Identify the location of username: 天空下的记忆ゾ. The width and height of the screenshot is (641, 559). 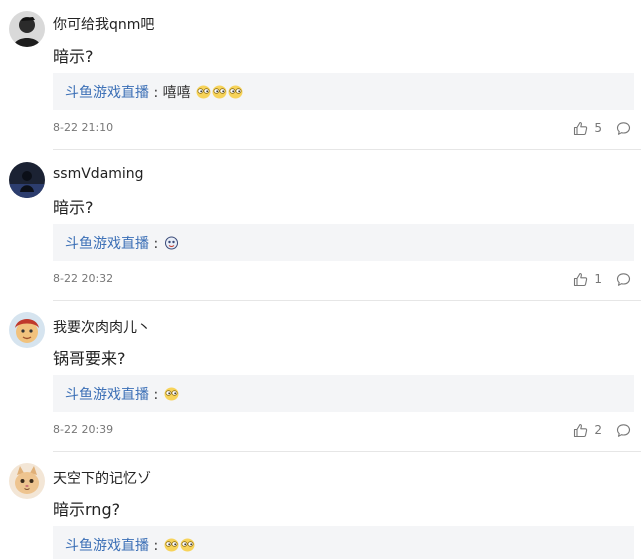
(102, 478).